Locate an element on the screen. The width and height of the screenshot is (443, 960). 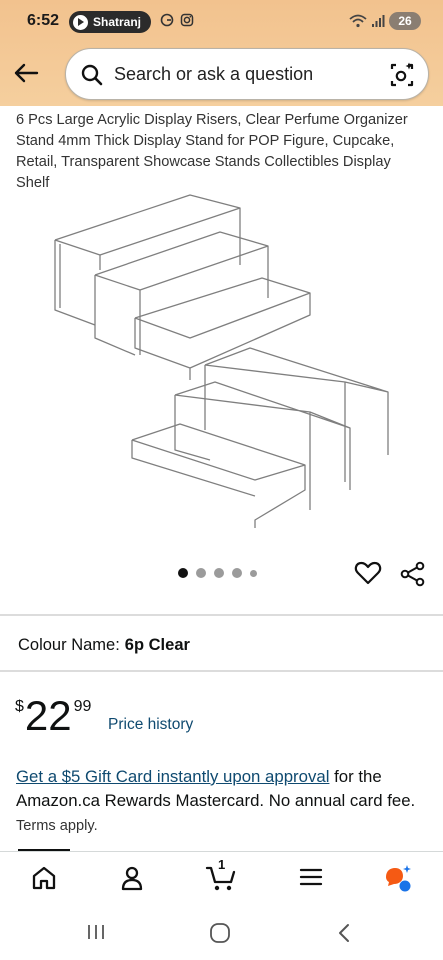
search-bar: Search or ask a question is located at coordinates (247, 74).